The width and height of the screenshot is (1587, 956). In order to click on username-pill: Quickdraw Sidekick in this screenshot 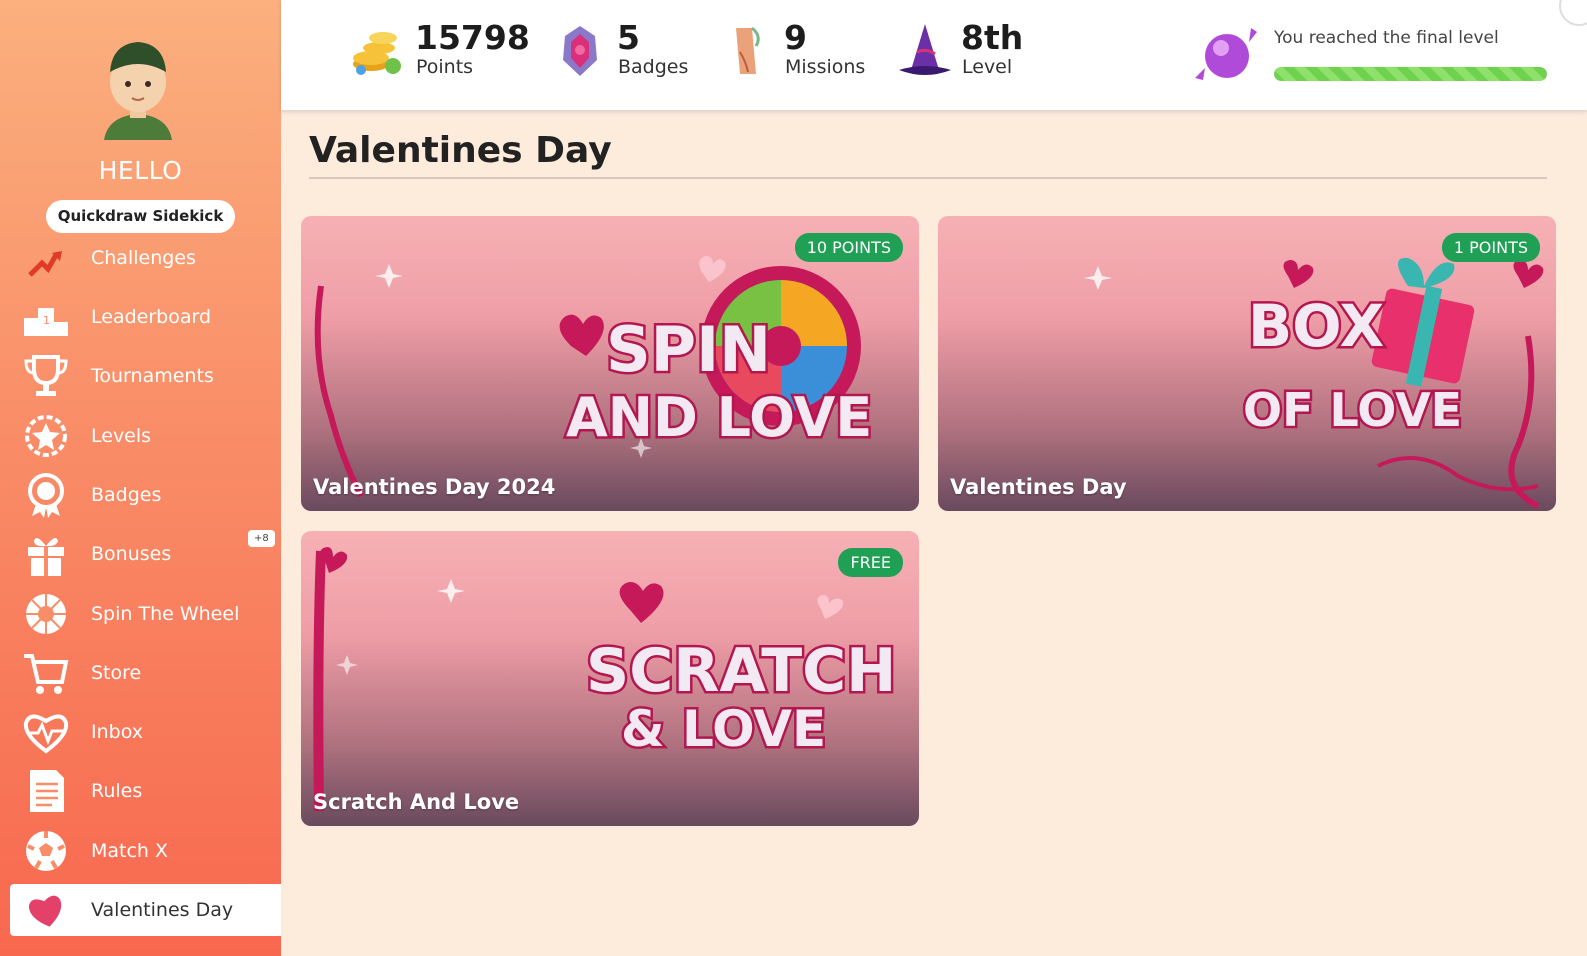, I will do `click(140, 216)`.